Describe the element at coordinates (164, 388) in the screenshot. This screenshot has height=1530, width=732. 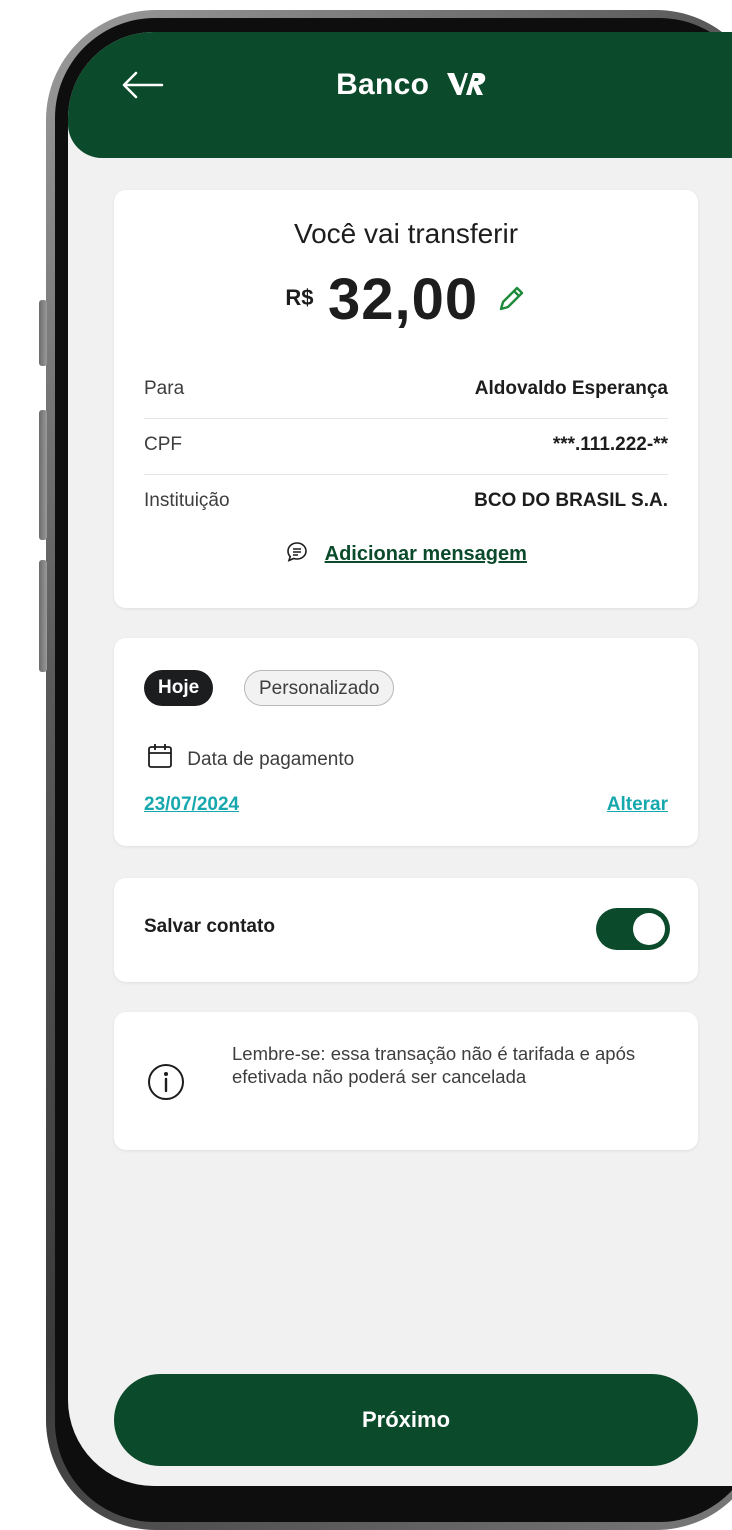
I see `detail-label: Para` at that location.